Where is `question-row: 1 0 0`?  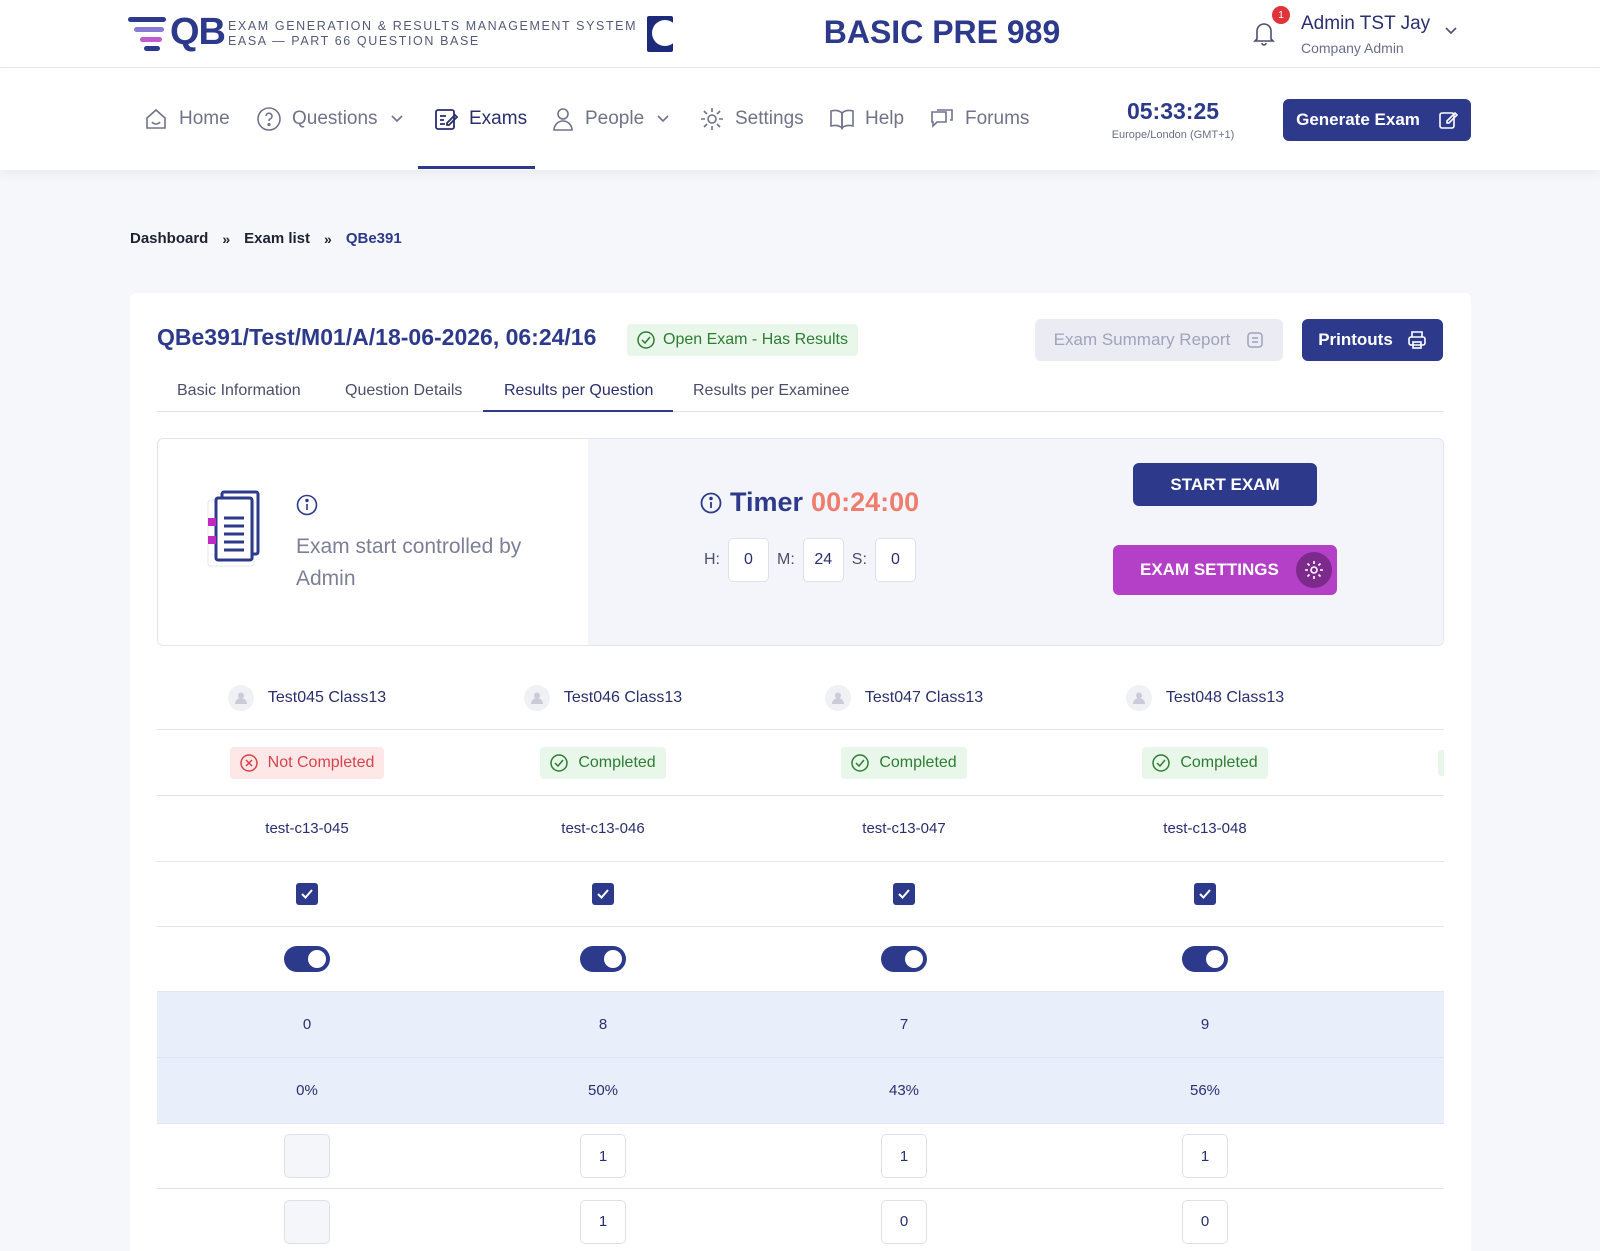
question-row: 1 0 0 is located at coordinates (800, 1220).